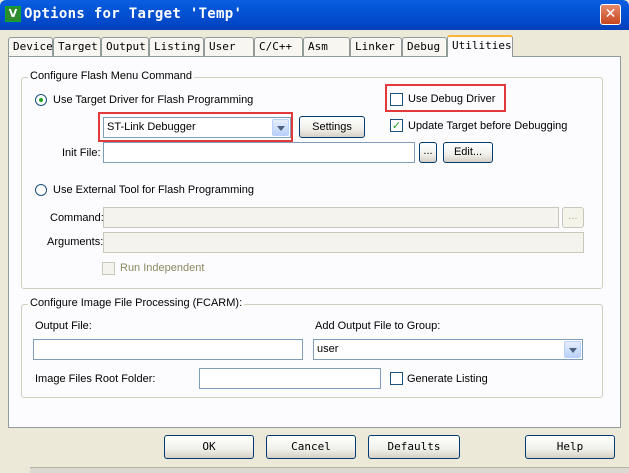  I want to click on close-icon: ✕, so click(610, 14).